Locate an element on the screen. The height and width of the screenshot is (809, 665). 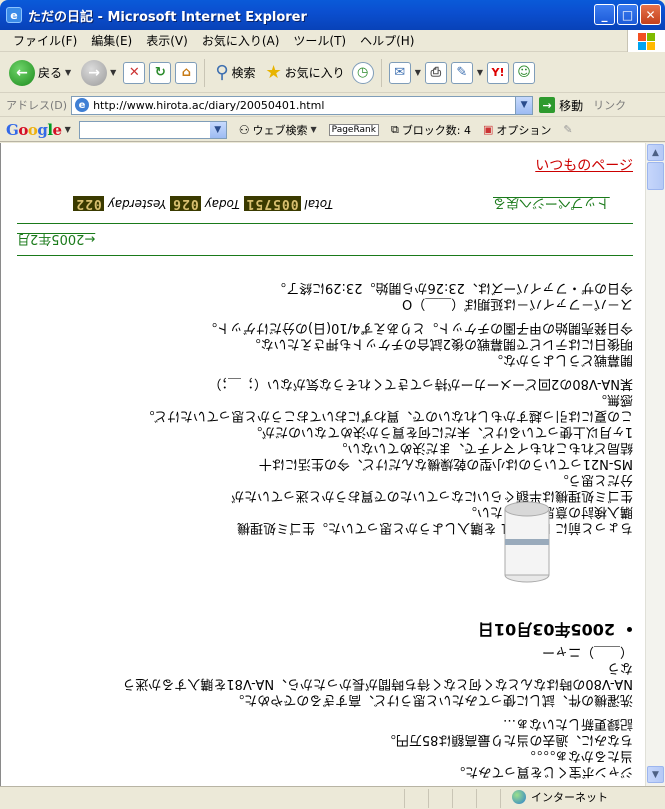
back-arrow-icon: ← is located at coordinates (22, 72).